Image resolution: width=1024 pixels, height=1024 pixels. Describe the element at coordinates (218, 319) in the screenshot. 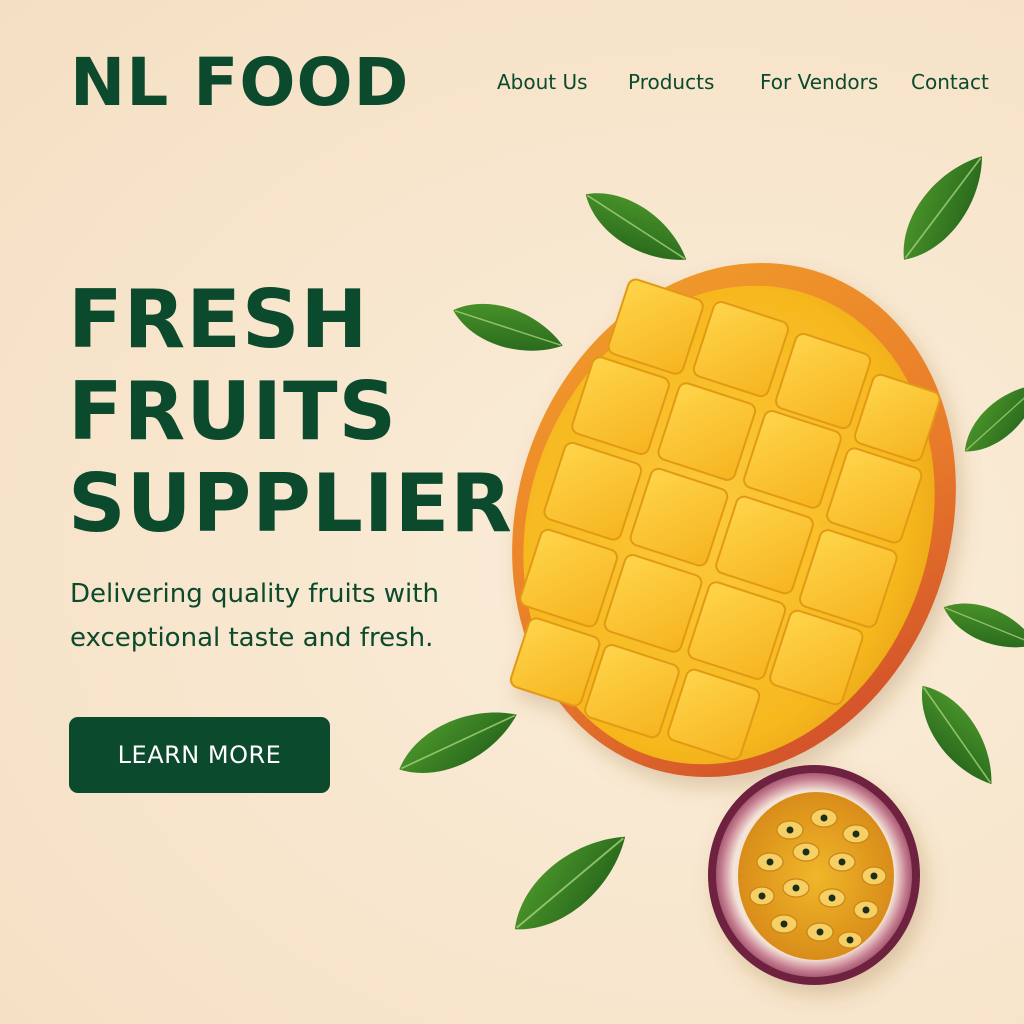

I see `hero-headline-line: FRESH` at that location.